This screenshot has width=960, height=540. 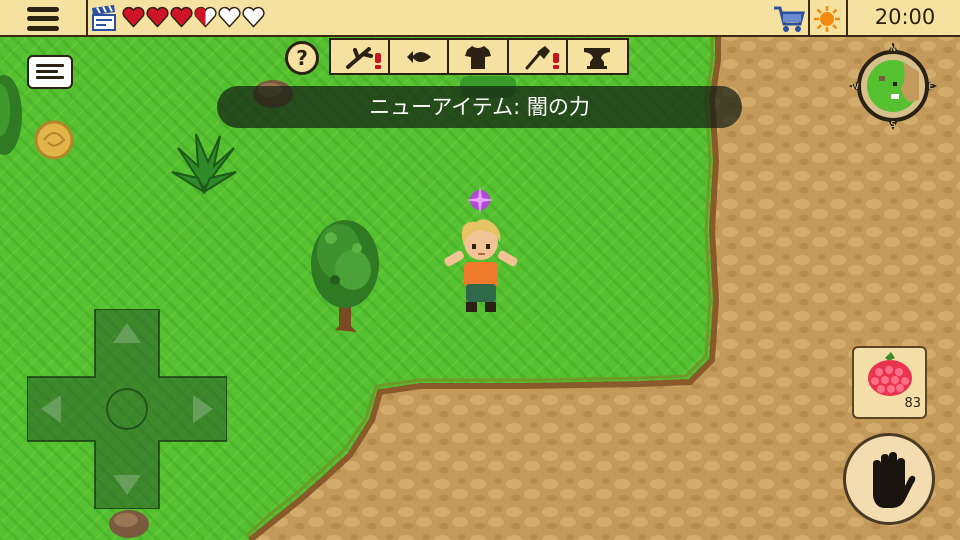 I want to click on rock, so click(x=129, y=524).